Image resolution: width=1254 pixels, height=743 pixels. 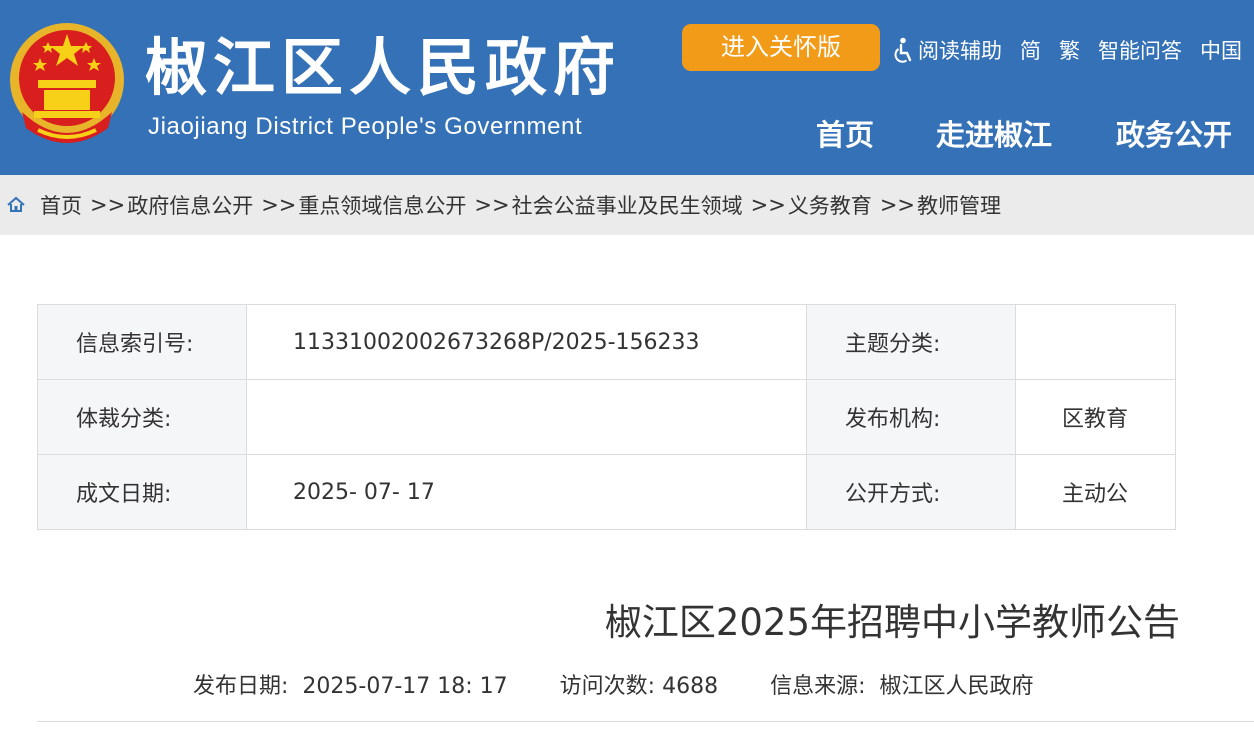 What do you see at coordinates (911, 417) in the screenshot?
I see `publisher-label: 发布机构:` at bounding box center [911, 417].